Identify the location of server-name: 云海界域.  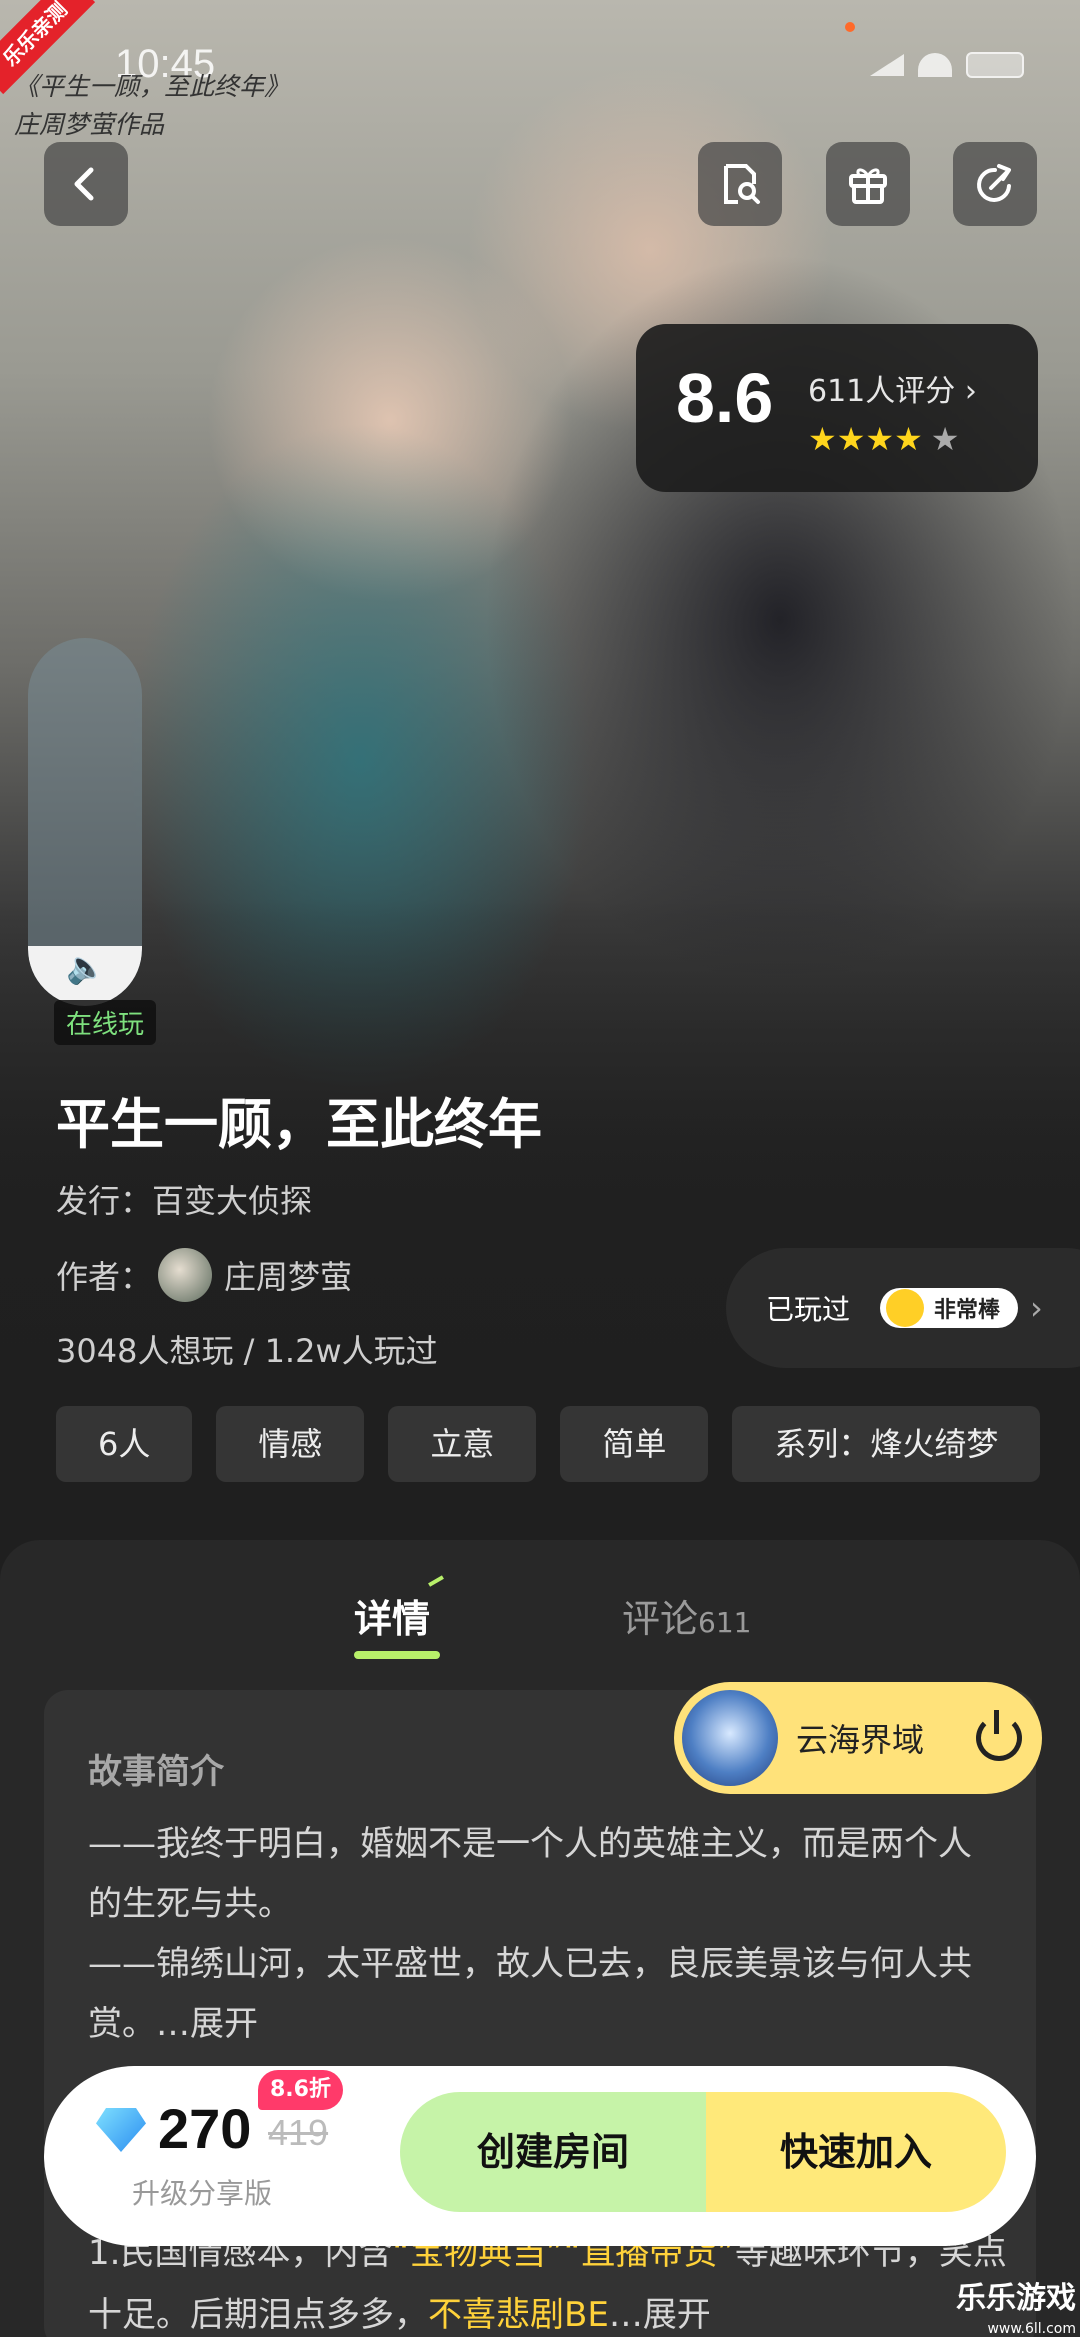
(860, 1740).